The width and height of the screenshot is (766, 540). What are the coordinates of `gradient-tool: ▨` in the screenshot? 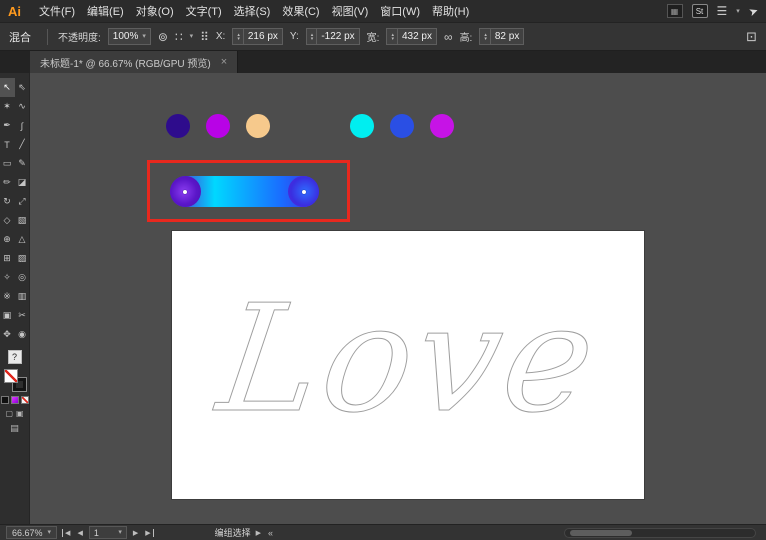 It's located at (22, 258).